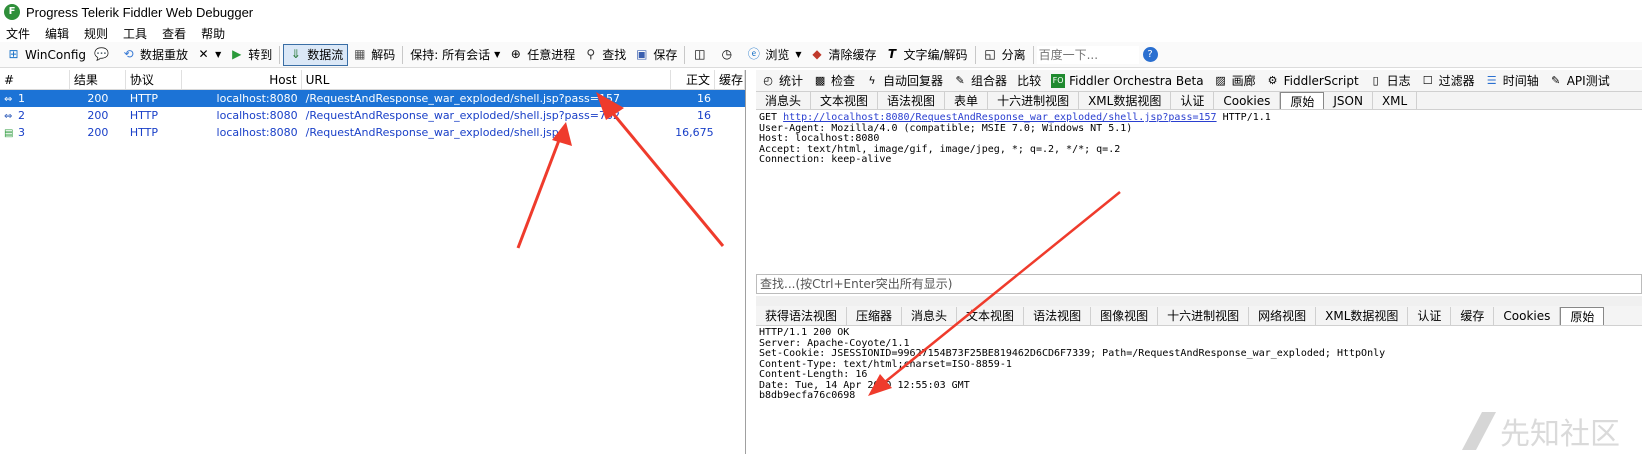 The image size is (1642, 454). What do you see at coordinates (845, 100) in the screenshot?
I see `request-tab-textview: 文本视图` at bounding box center [845, 100].